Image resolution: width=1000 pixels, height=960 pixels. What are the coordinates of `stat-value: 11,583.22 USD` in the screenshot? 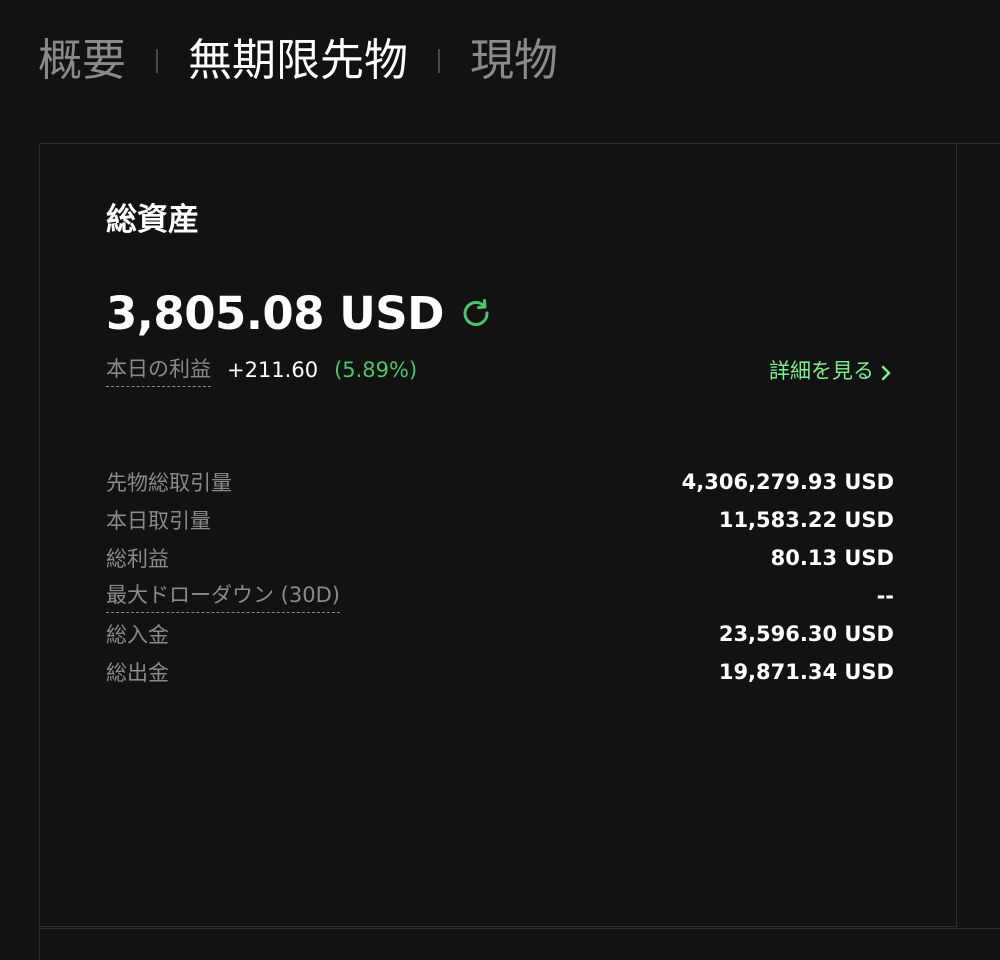 It's located at (806, 520).